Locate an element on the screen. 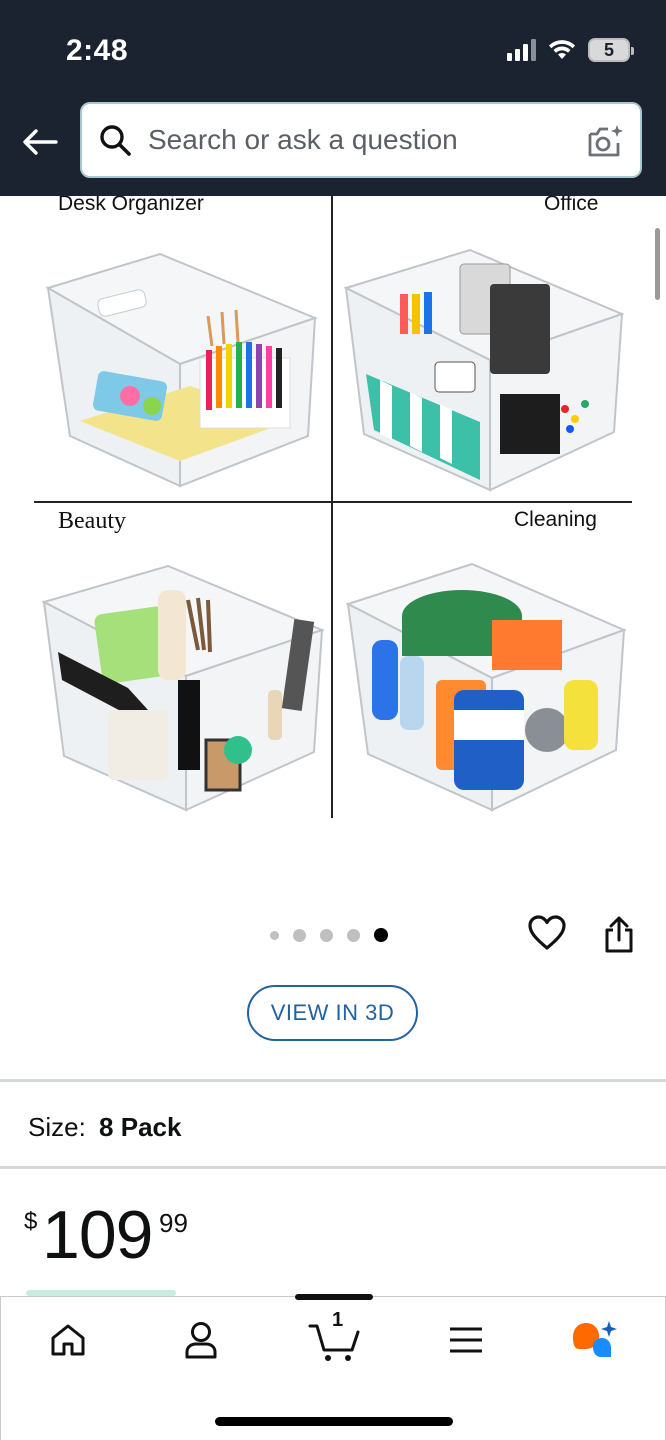  nav-home is located at coordinates (68, 1340).